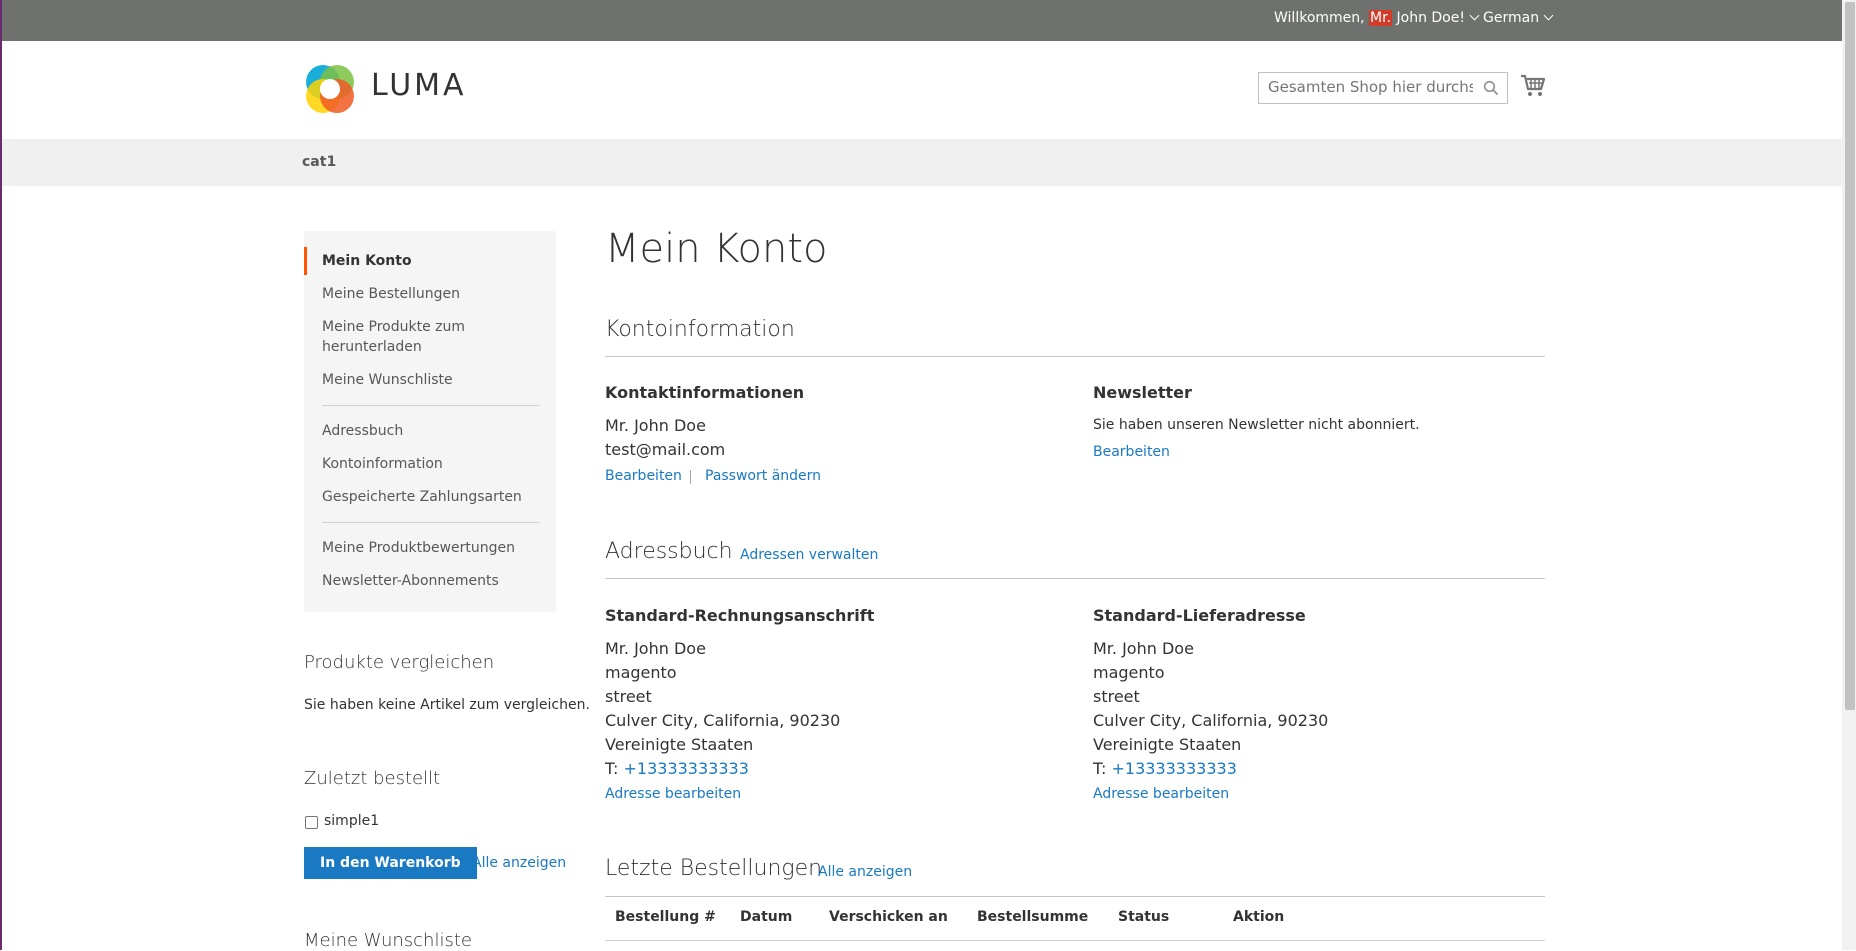 The image size is (1856, 951). I want to click on compare-empty-text: Sie haben keine Artikel zum vergleichen., so click(447, 705).